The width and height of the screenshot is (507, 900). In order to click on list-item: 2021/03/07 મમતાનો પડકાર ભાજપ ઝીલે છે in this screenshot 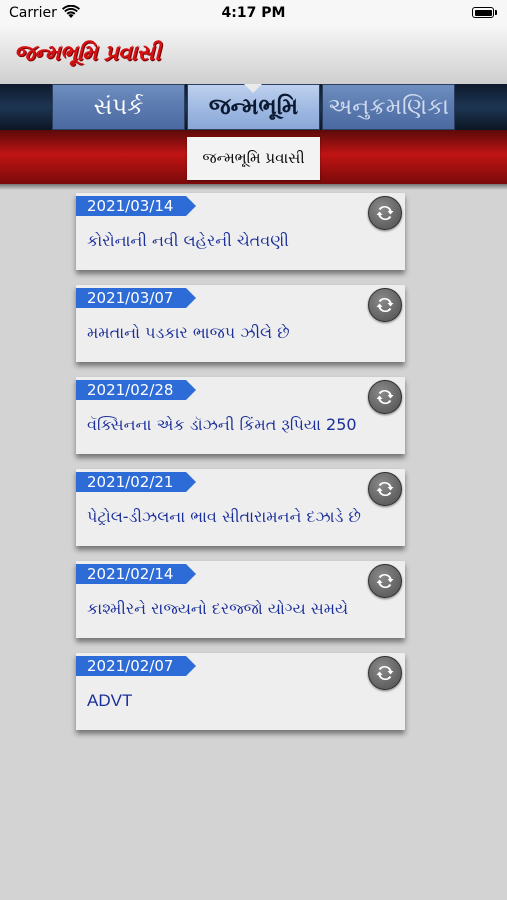, I will do `click(240, 323)`.